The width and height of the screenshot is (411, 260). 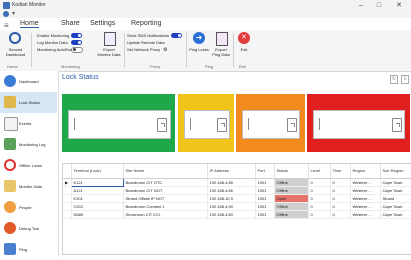 I want to click on cell-site-name: Showroom CIT ICO, so click(x=165, y=214).